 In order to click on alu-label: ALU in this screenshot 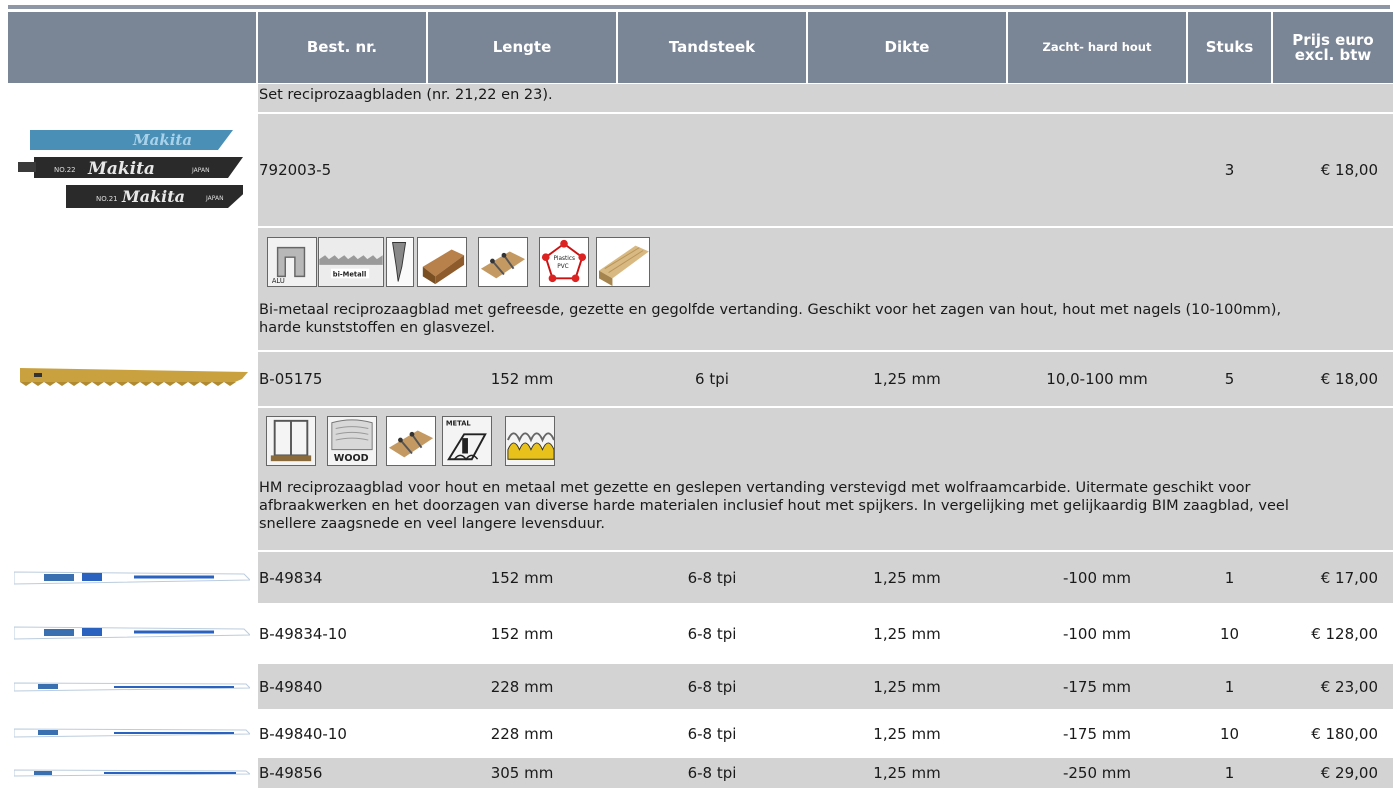, I will do `click(278, 281)`.